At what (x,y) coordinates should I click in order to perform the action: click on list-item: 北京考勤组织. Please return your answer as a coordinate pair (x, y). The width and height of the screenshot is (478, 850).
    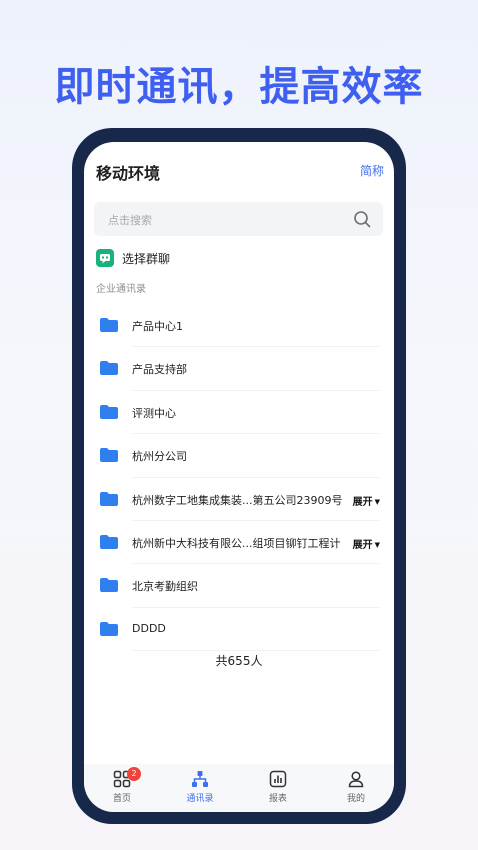
    Looking at the image, I should click on (239, 586).